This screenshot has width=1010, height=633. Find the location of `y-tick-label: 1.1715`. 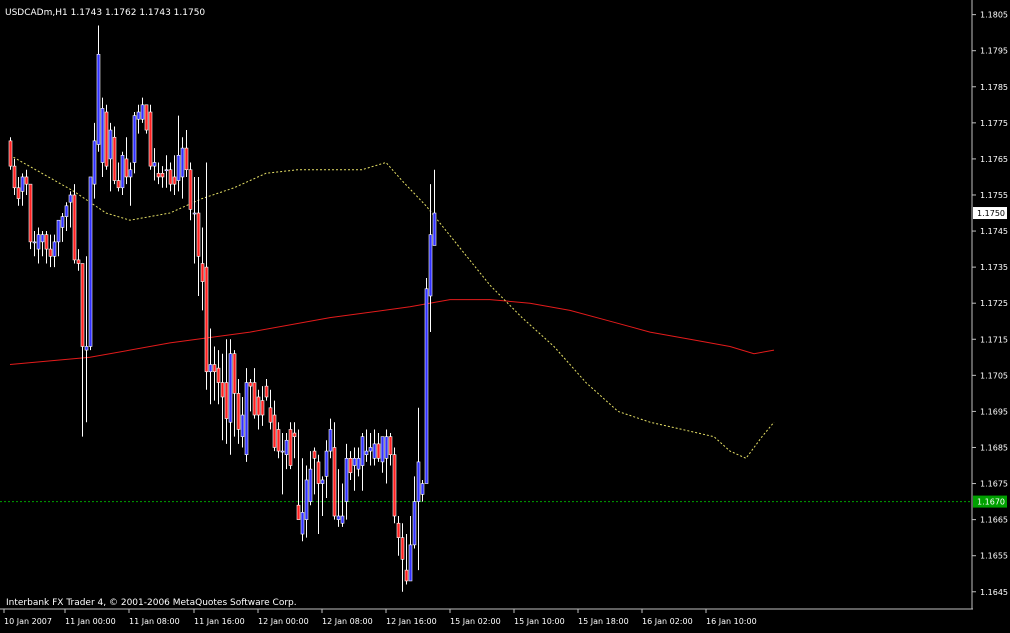

y-tick-label: 1.1715 is located at coordinates (994, 339).